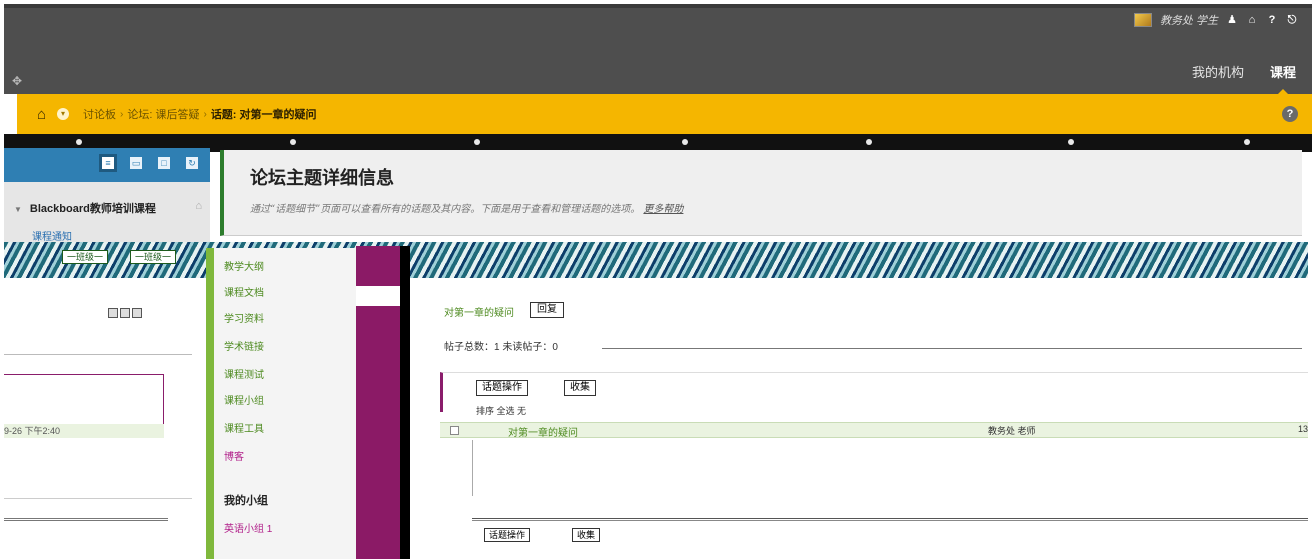  I want to click on menu-item-syllabus: 教学大纲, so click(244, 265).